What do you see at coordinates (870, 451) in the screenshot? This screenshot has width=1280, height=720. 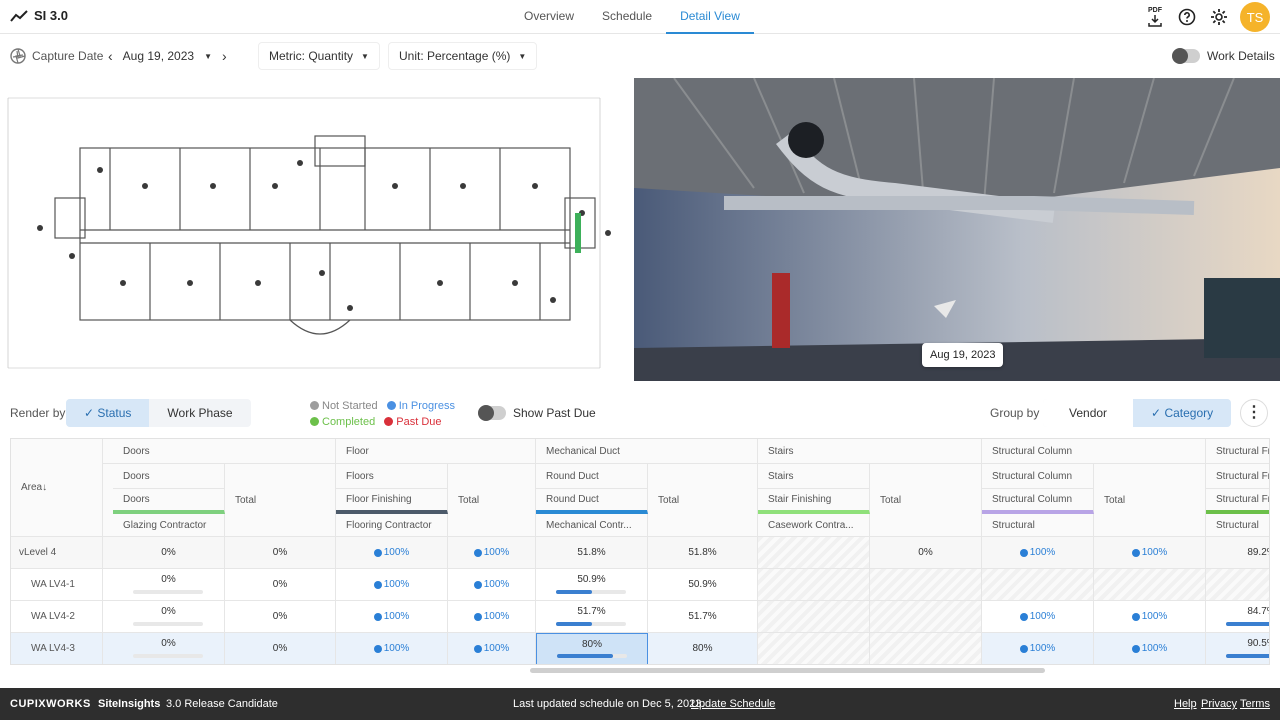 I see `group-header: Stairs` at bounding box center [870, 451].